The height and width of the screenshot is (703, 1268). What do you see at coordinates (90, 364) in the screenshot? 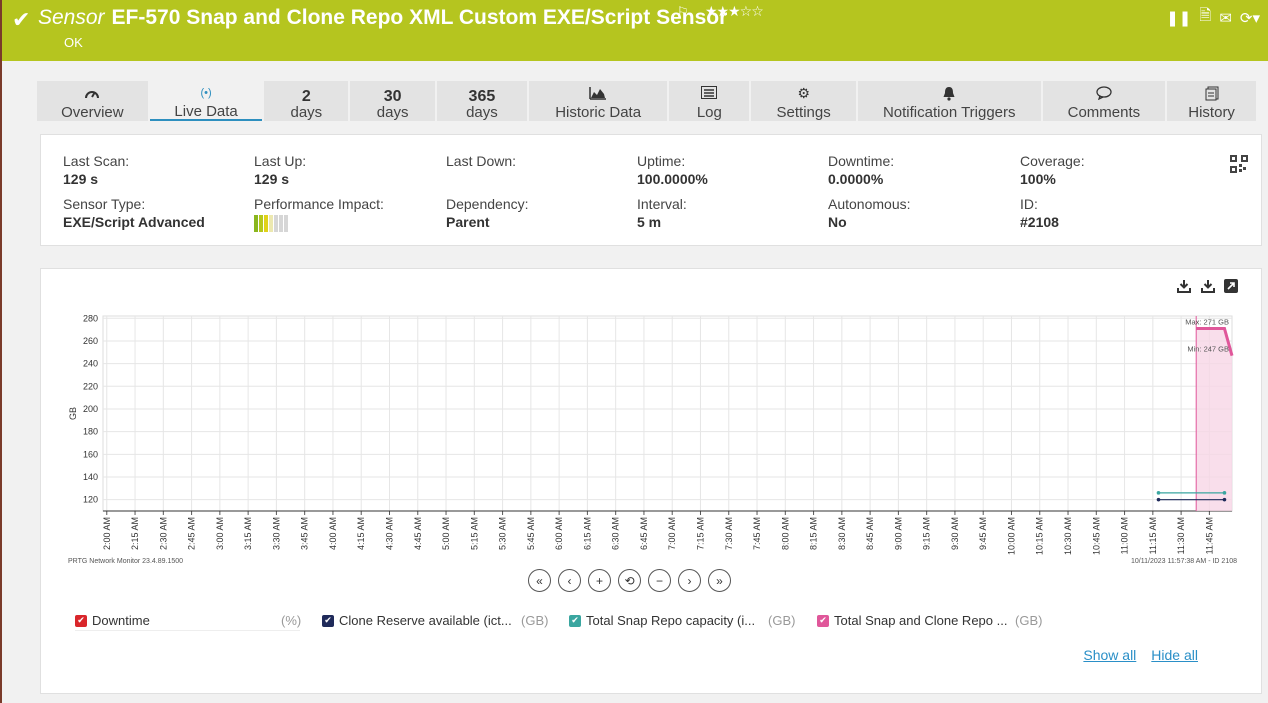
I see `y-tick-label: 240` at bounding box center [90, 364].